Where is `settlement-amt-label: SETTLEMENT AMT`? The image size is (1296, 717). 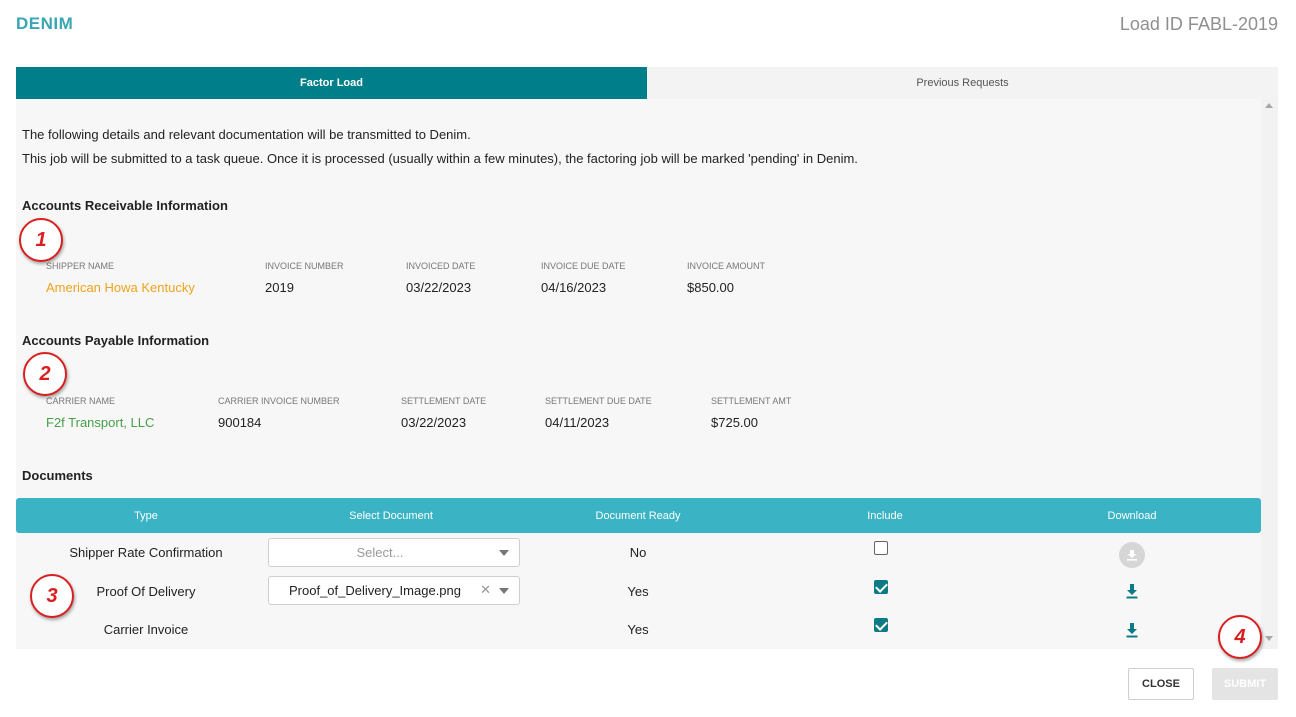
settlement-amt-label: SETTLEMENT AMT is located at coordinates (751, 401).